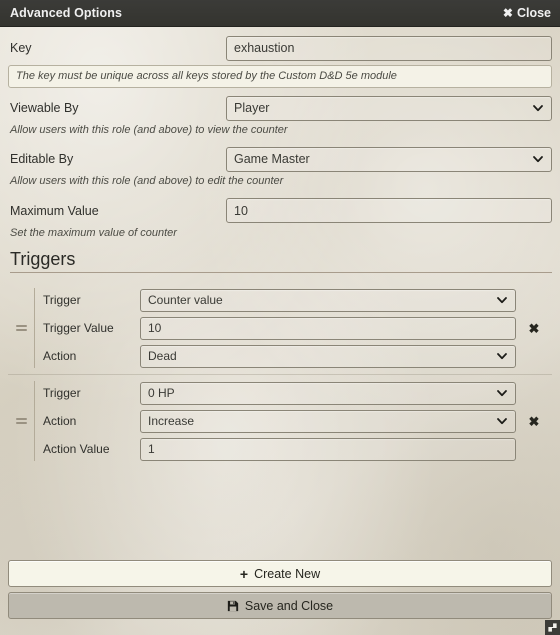  I want to click on key-label: Key, so click(21, 48).